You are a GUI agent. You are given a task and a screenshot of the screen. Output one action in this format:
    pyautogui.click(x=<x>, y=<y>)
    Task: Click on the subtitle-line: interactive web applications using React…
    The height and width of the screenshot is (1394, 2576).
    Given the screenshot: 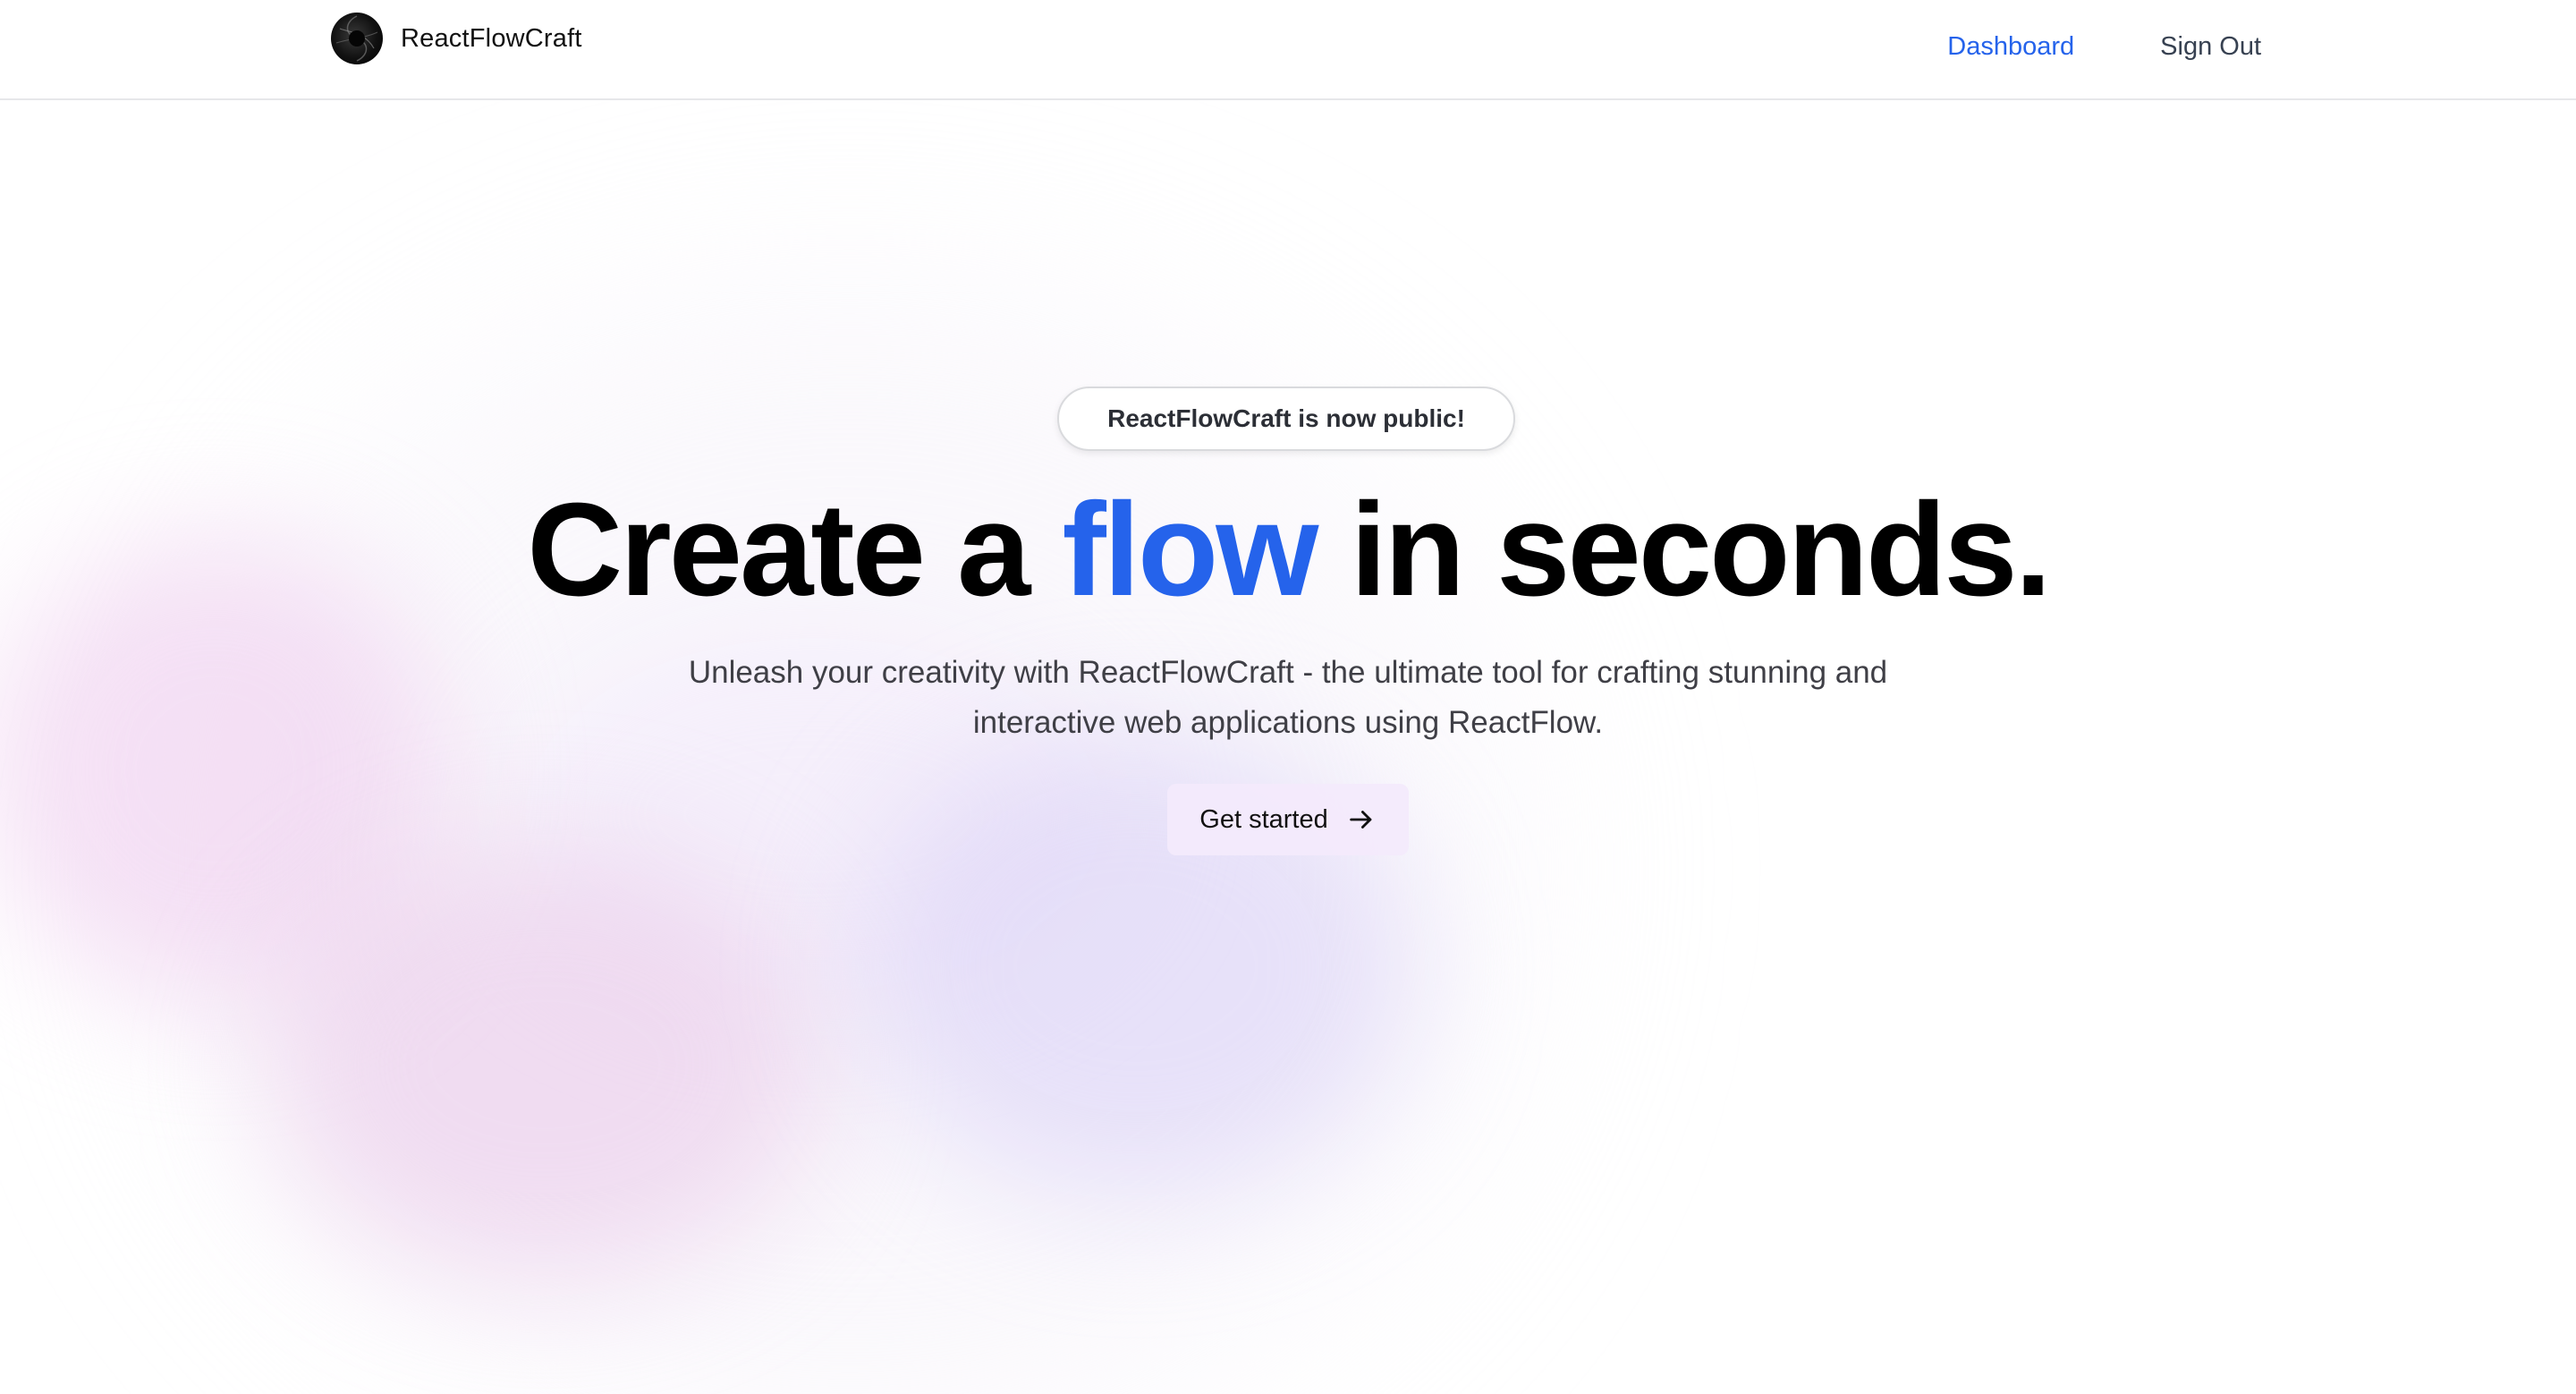 What is the action you would take?
    pyautogui.click(x=1288, y=722)
    